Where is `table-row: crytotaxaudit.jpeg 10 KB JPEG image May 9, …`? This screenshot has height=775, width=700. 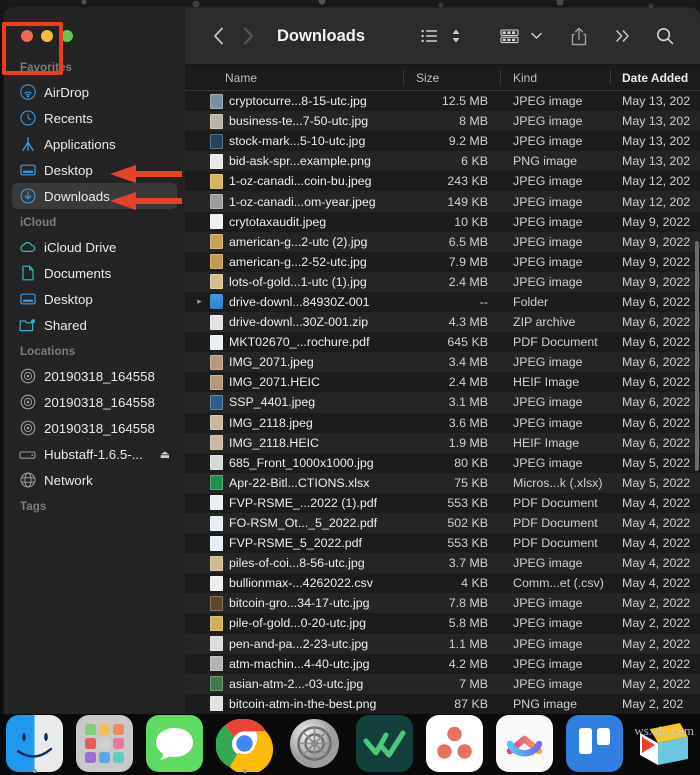
table-row: crytotaxaudit.jpeg 10 KB JPEG image May 9, … is located at coordinates (442, 221).